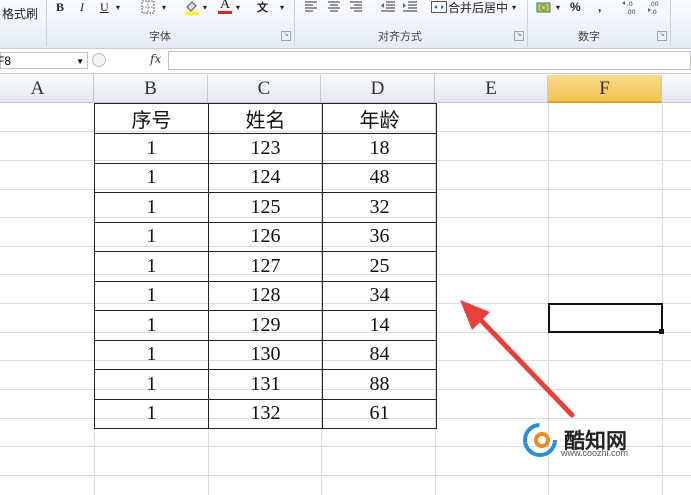 The height and width of the screenshot is (495, 691). I want to click on table-cell: 125, so click(265, 207).